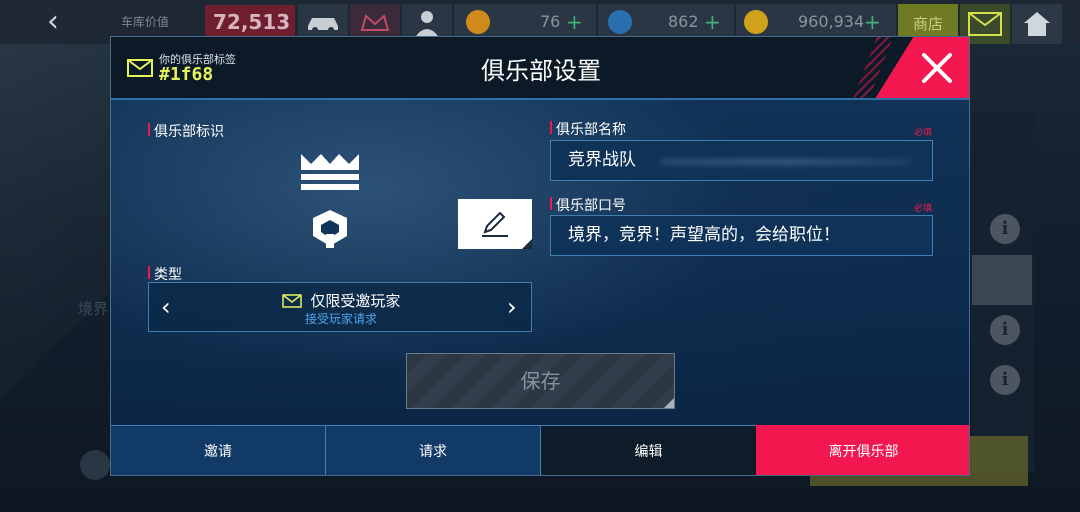 Image resolution: width=1080 pixels, height=512 pixels. I want to click on tab-requests: 请求, so click(433, 450).